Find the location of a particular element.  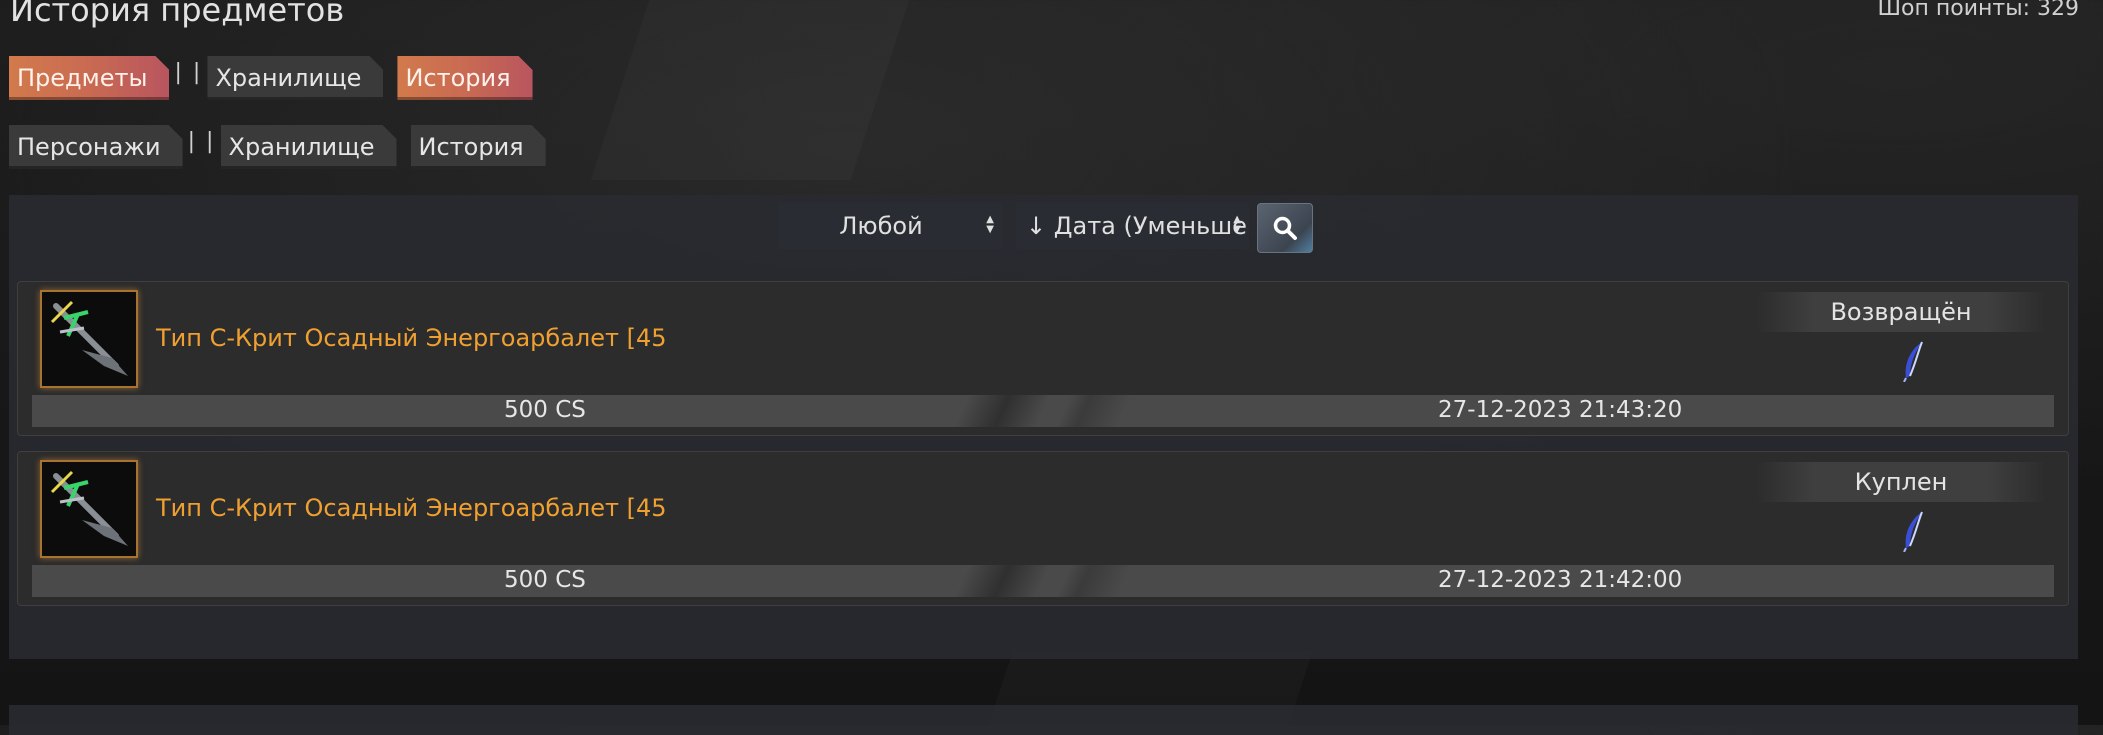

tab-characters-storage: Хранилище is located at coordinates (309, 147).